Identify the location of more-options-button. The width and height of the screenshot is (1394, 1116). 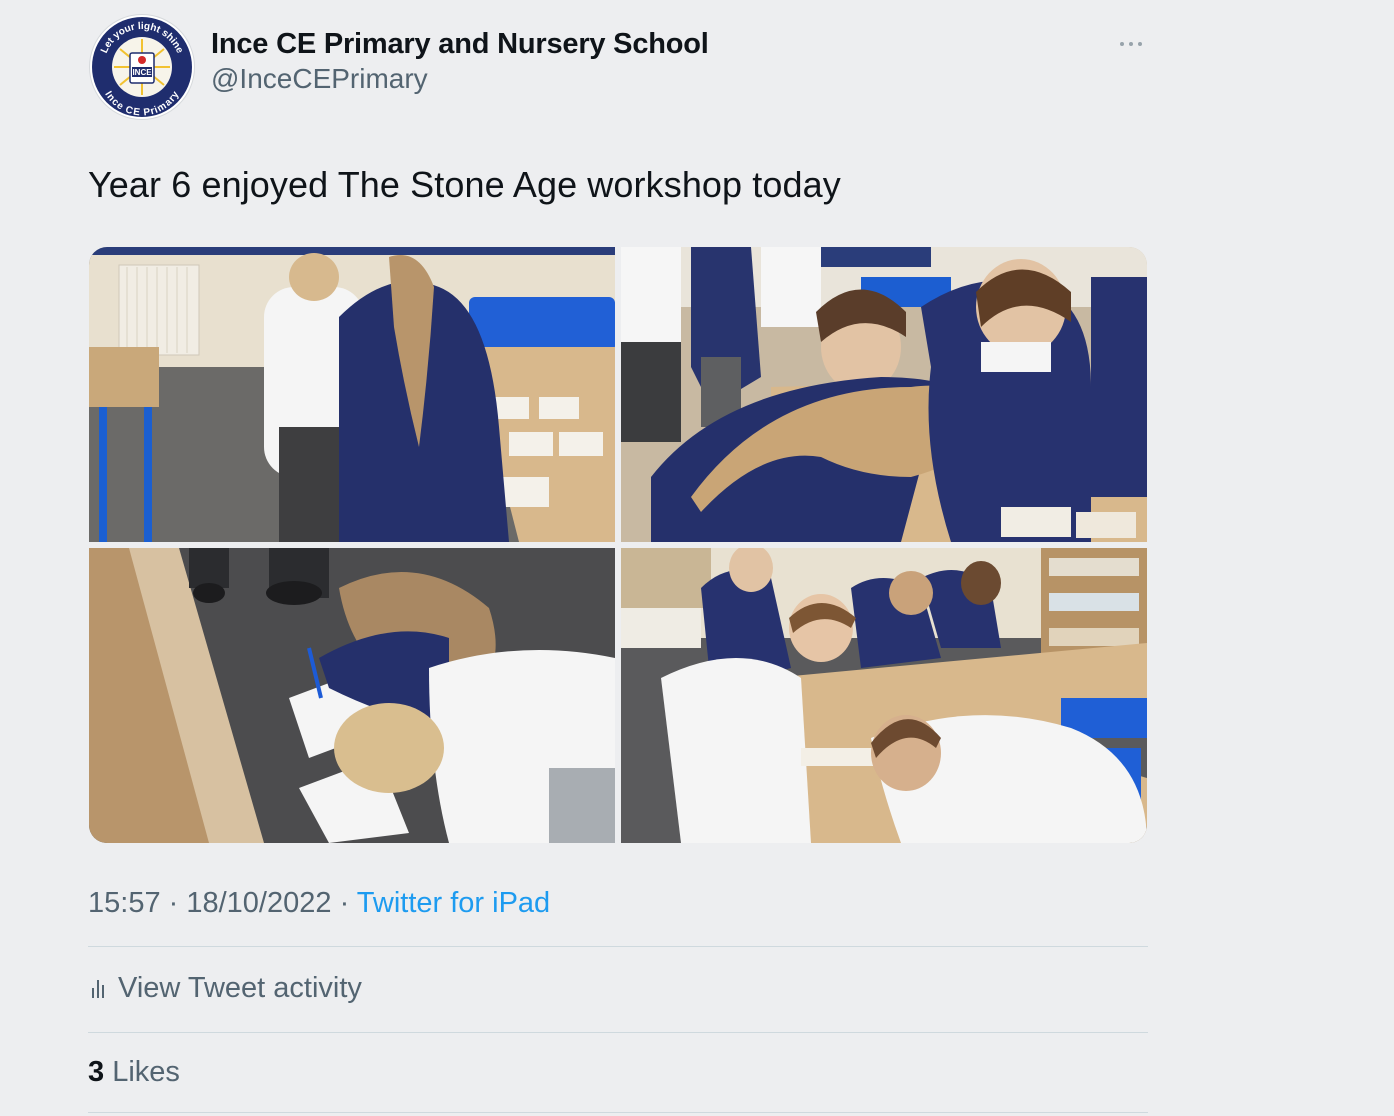
(1131, 45).